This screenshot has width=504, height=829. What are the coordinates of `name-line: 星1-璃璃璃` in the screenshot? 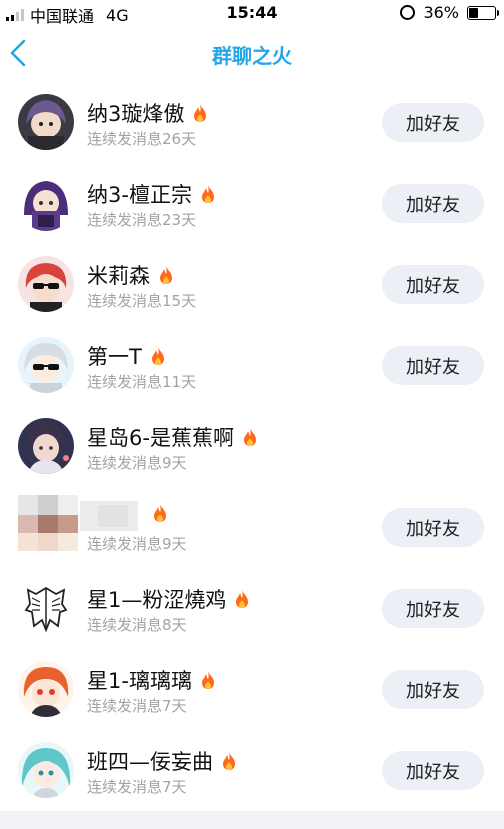 It's located at (151, 680).